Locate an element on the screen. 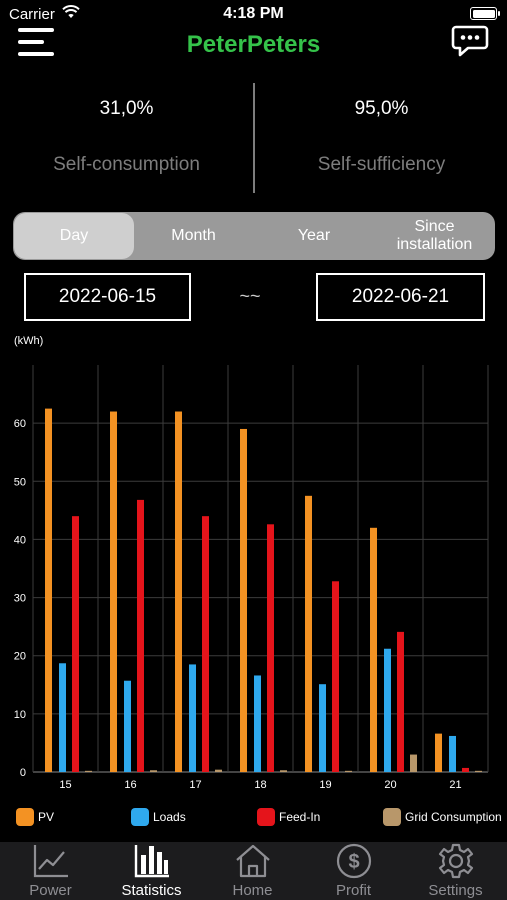 The width and height of the screenshot is (507, 900). y-tick-label: 40 is located at coordinates (20, 540).